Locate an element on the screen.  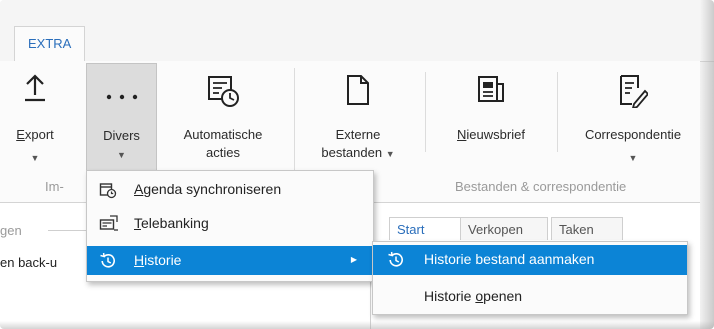
externe-label-1: Externe is located at coordinates (358, 134).